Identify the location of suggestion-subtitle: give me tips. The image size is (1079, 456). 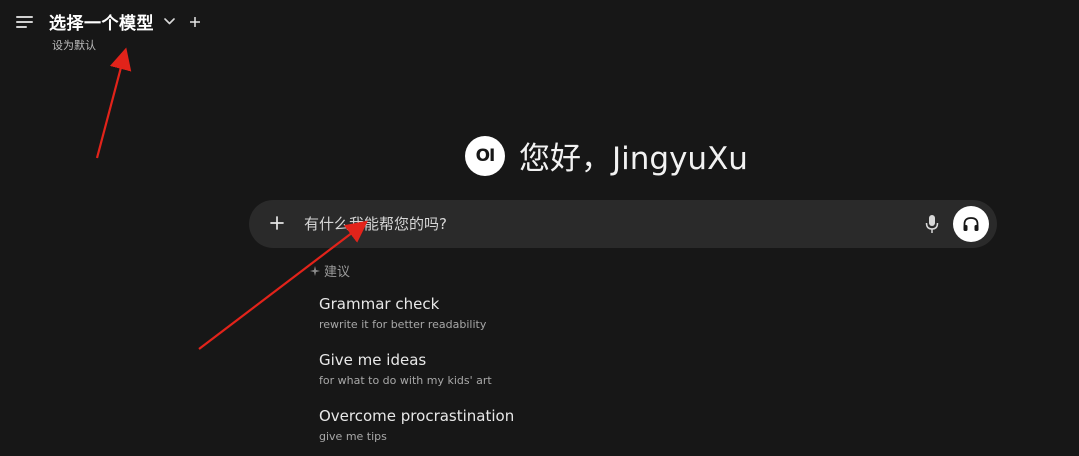
(353, 436).